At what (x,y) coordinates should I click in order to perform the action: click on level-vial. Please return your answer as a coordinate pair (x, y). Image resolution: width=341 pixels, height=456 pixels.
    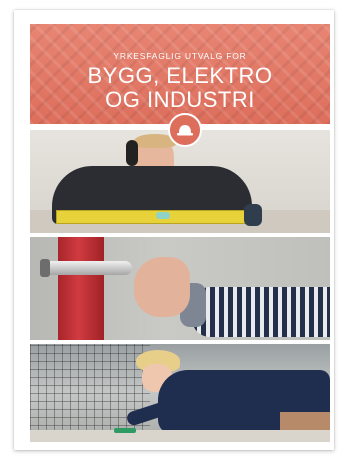
    Looking at the image, I should click on (163, 215).